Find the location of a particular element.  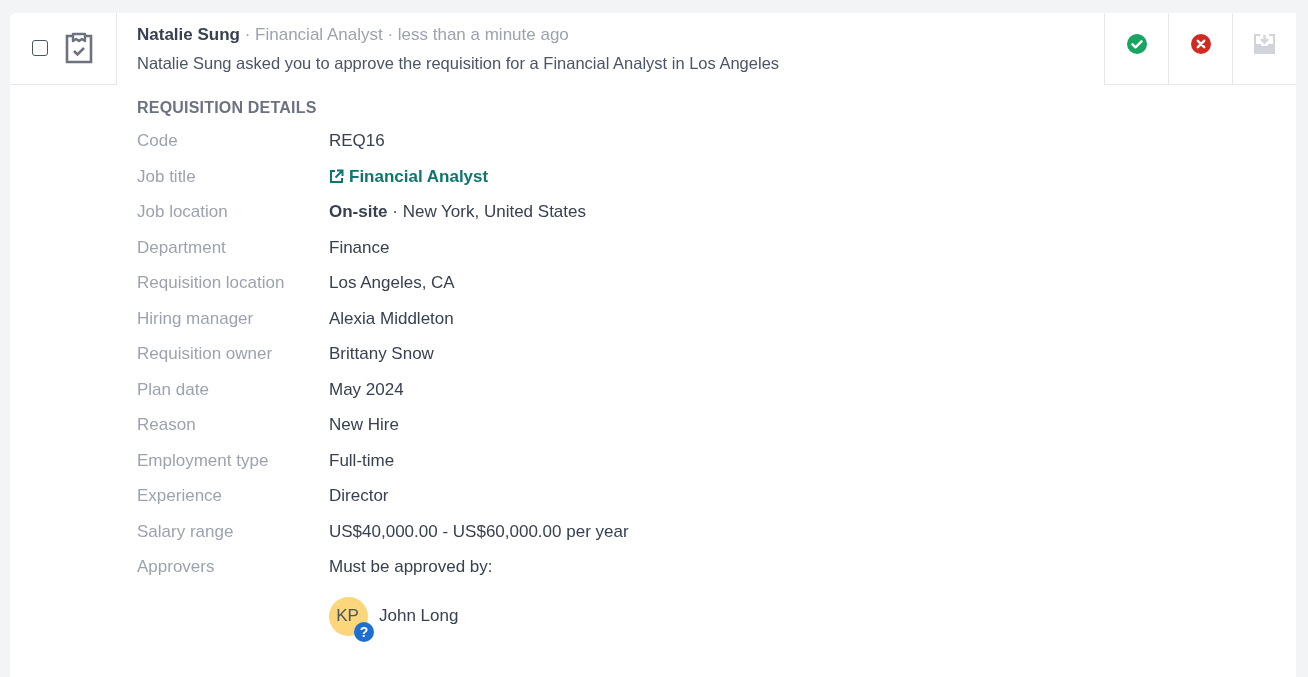

tray-download-icon is located at coordinates (1264, 43).